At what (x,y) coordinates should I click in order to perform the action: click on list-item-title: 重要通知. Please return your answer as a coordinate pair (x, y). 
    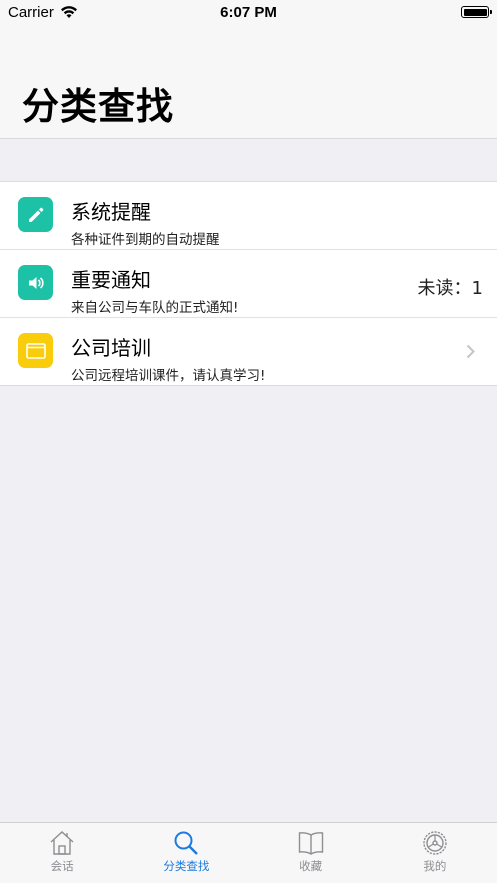
    Looking at the image, I should click on (111, 280).